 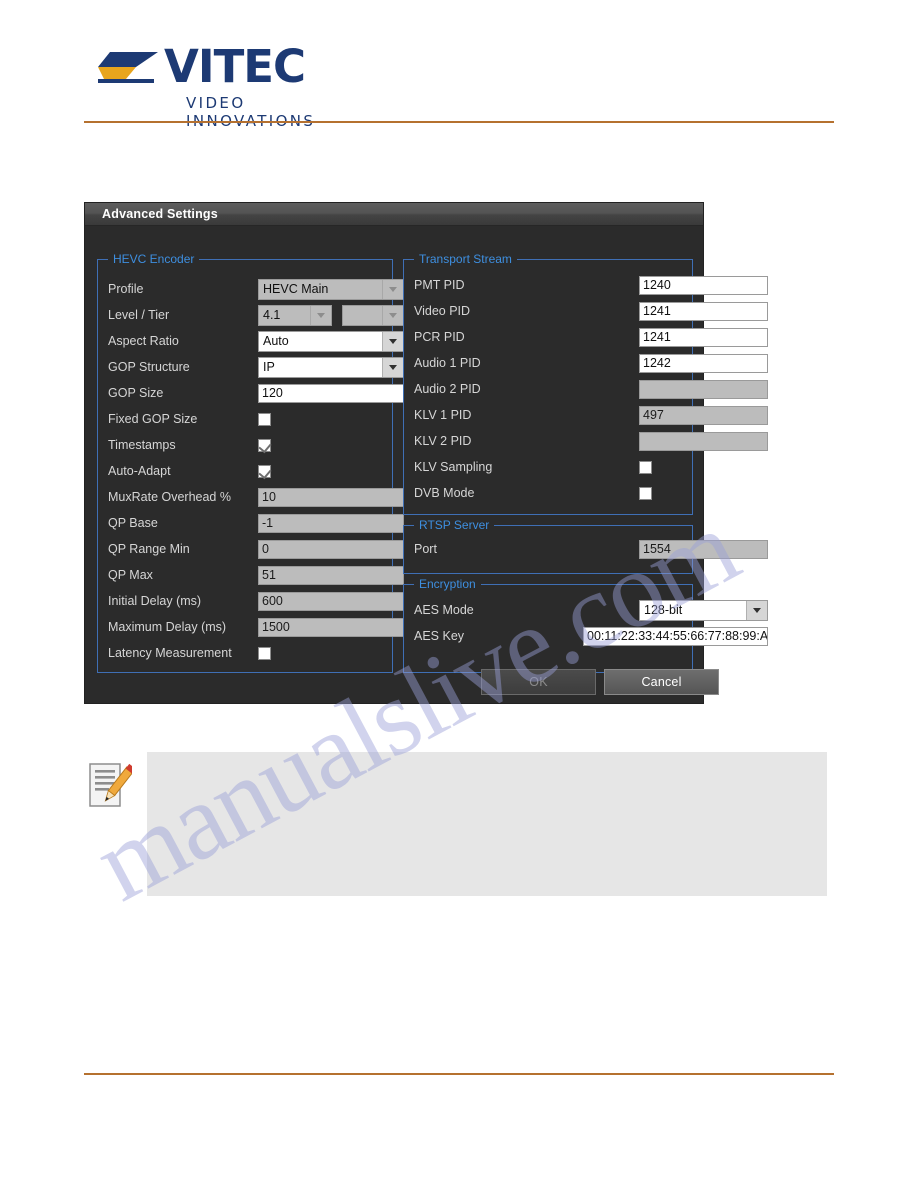 I want to click on row-level-tier: Level / Tier 4.1, so click(x=251, y=317).